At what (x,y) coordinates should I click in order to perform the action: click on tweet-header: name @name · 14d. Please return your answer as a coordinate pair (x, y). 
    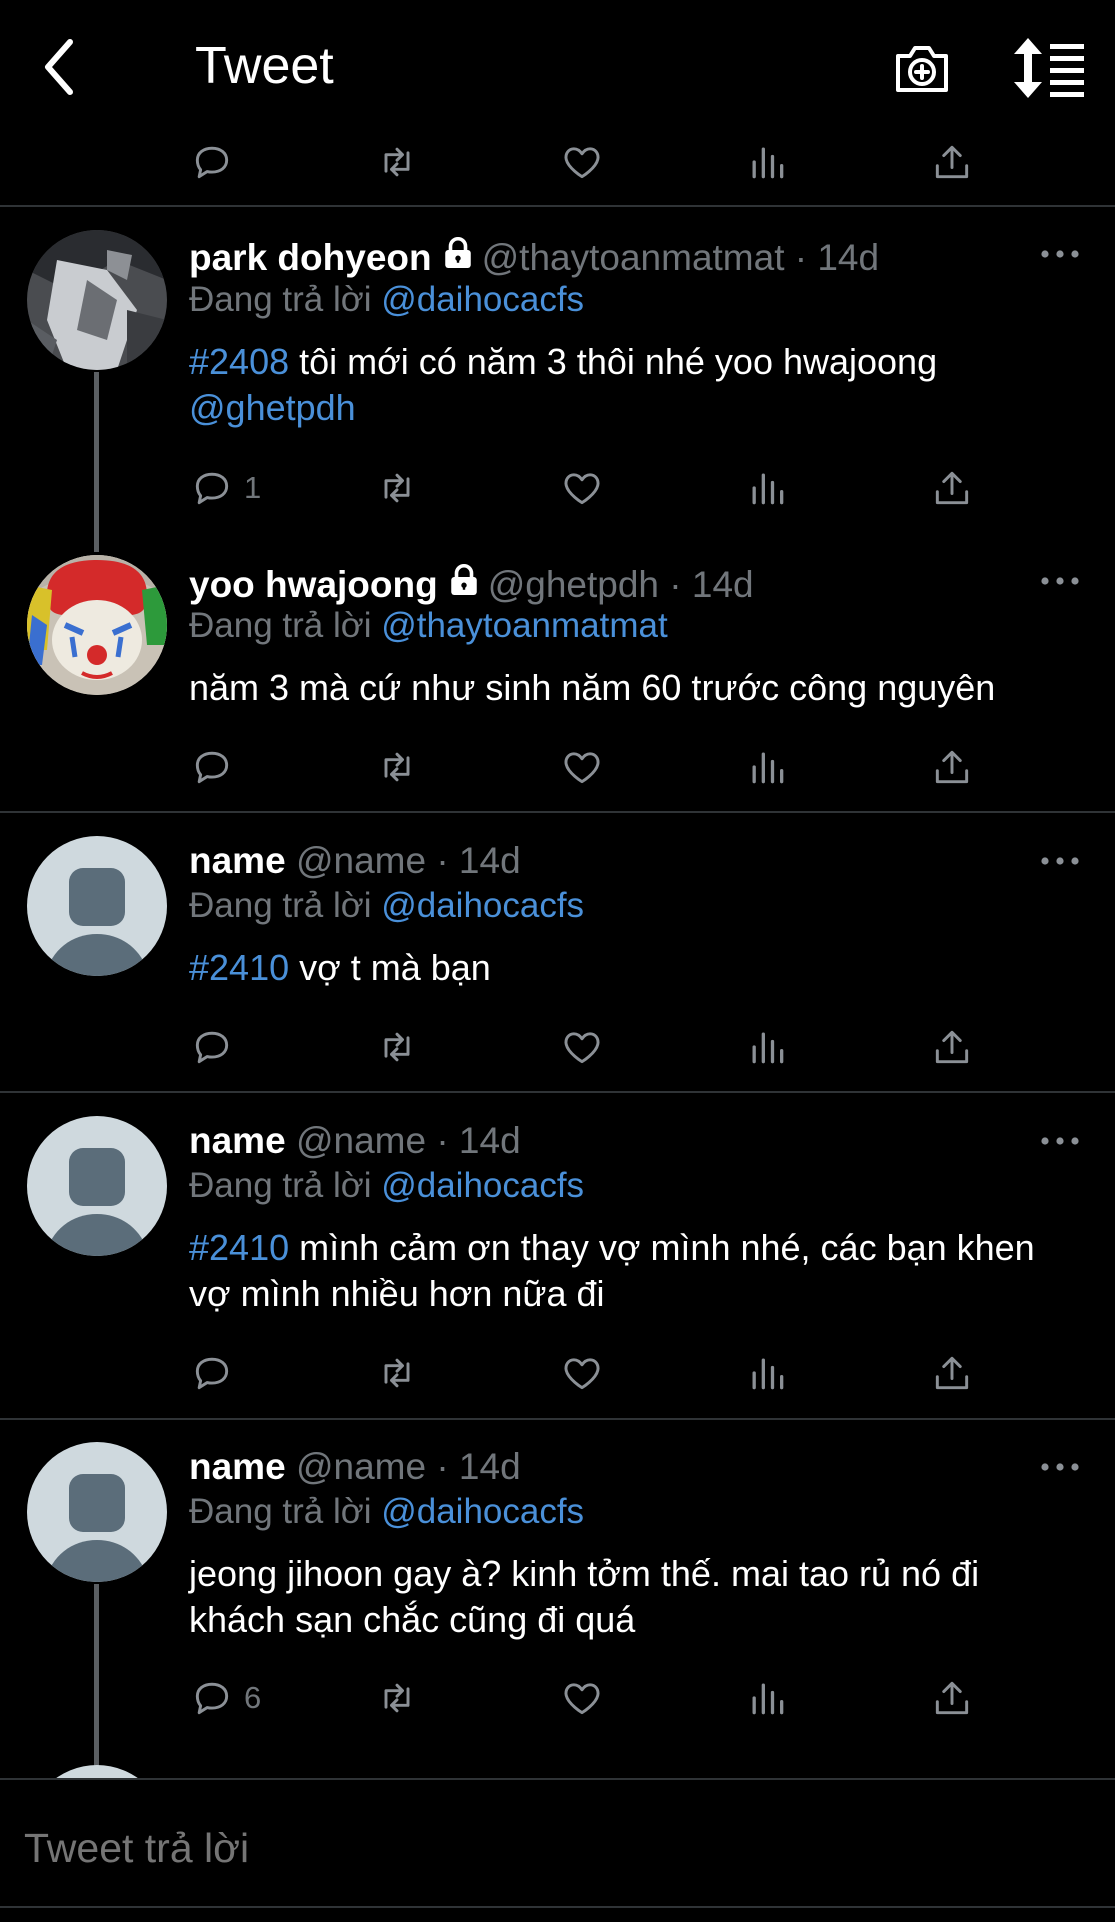
    Looking at the image, I should click on (355, 1141).